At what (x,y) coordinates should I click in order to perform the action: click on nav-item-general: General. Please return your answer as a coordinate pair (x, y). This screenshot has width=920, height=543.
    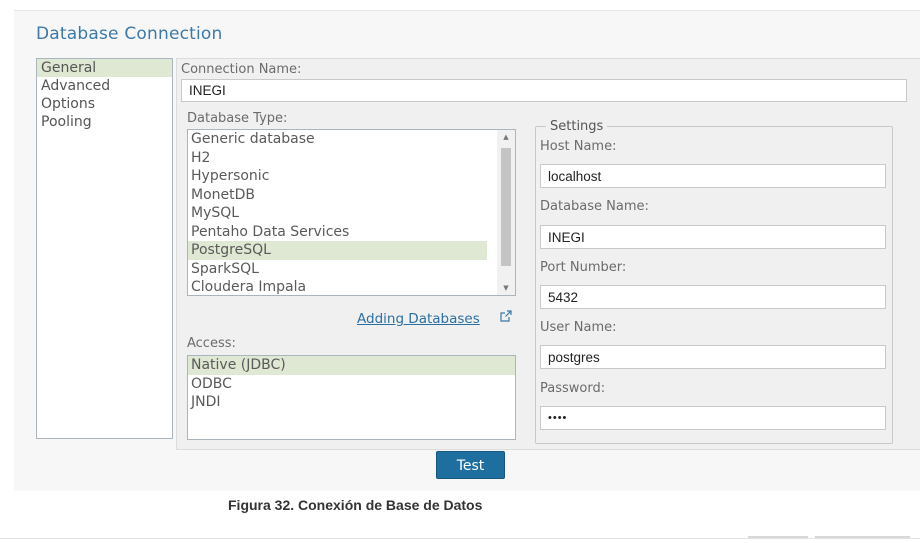
    Looking at the image, I should click on (104, 68).